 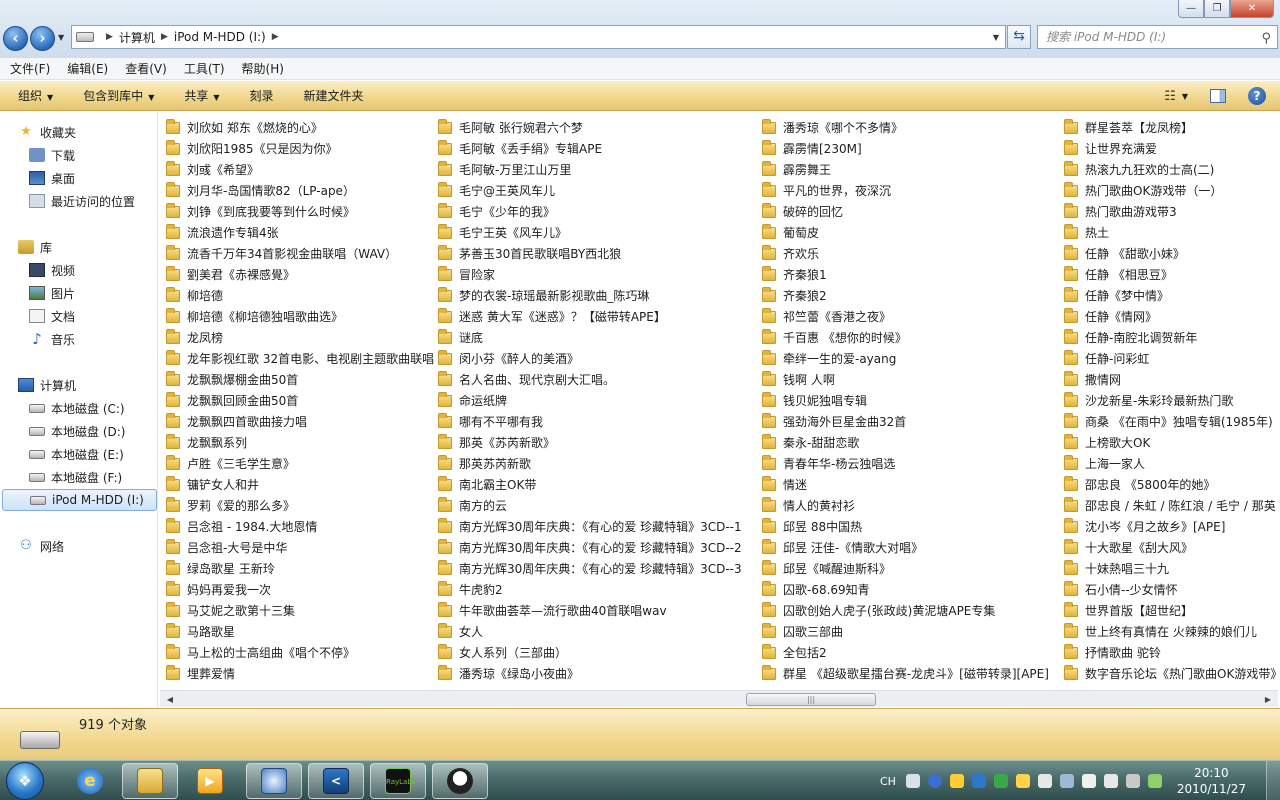 I want to click on qq-status-icon, so click(x=1022, y=781).